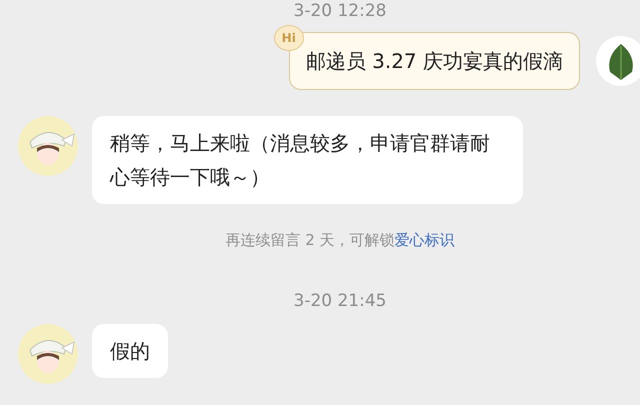  What do you see at coordinates (340, 11) in the screenshot?
I see `message-timestamp: 3-20 12:28` at bounding box center [340, 11].